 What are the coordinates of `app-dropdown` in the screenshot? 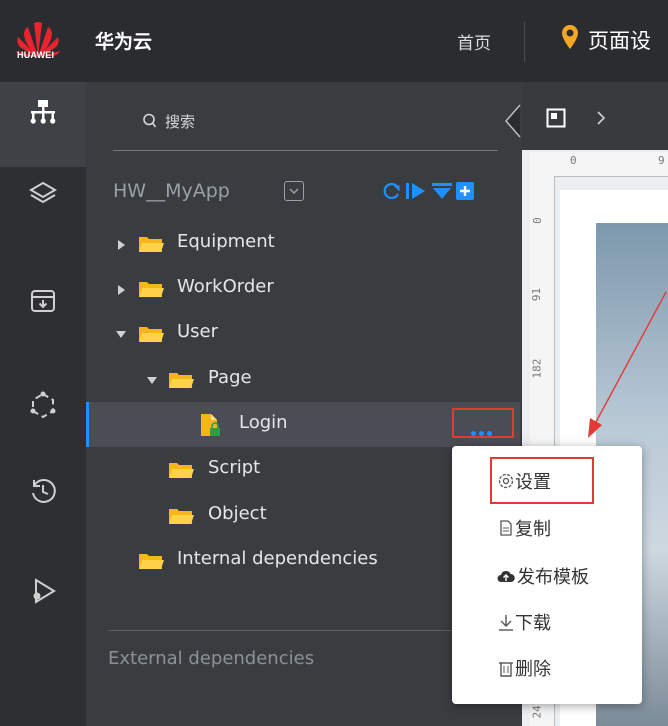 It's located at (294, 191).